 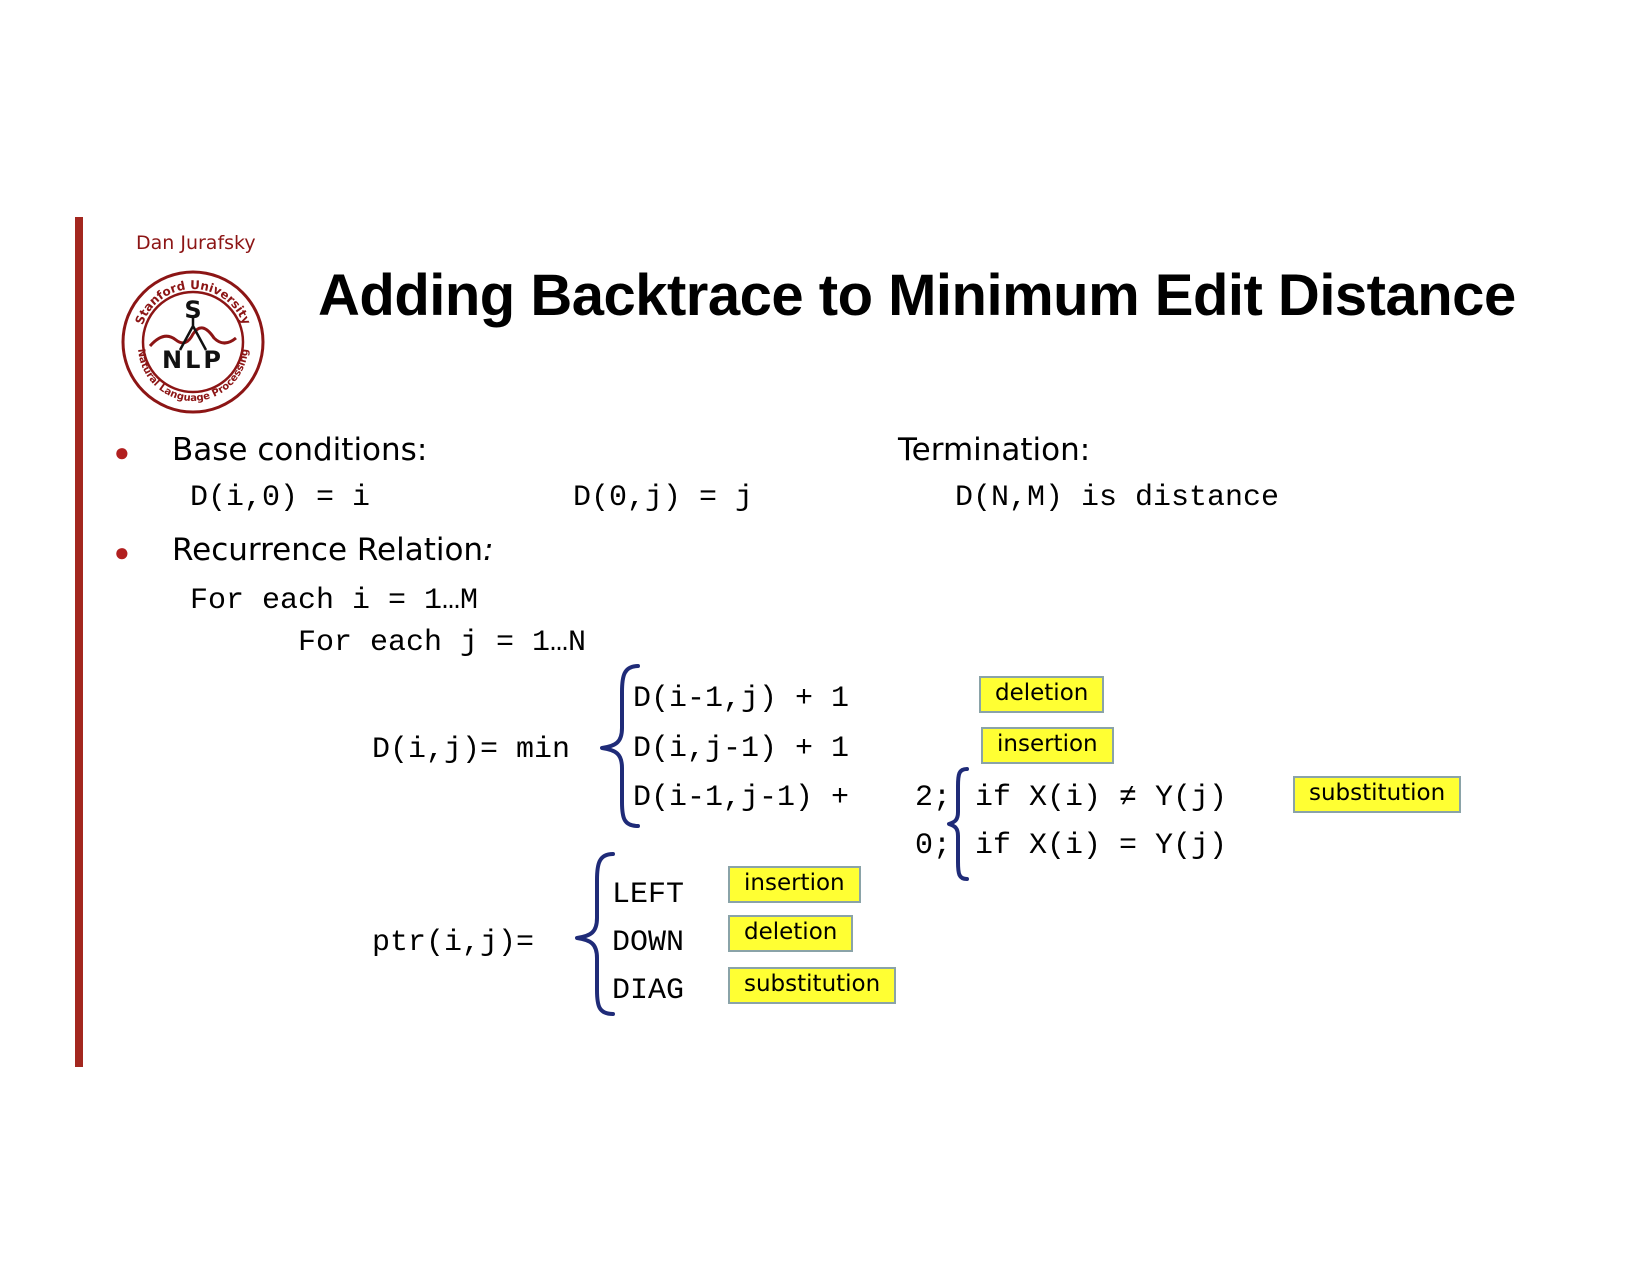 I want to click on case-deletion: D(i-1,j) + 1, so click(x=741, y=699).